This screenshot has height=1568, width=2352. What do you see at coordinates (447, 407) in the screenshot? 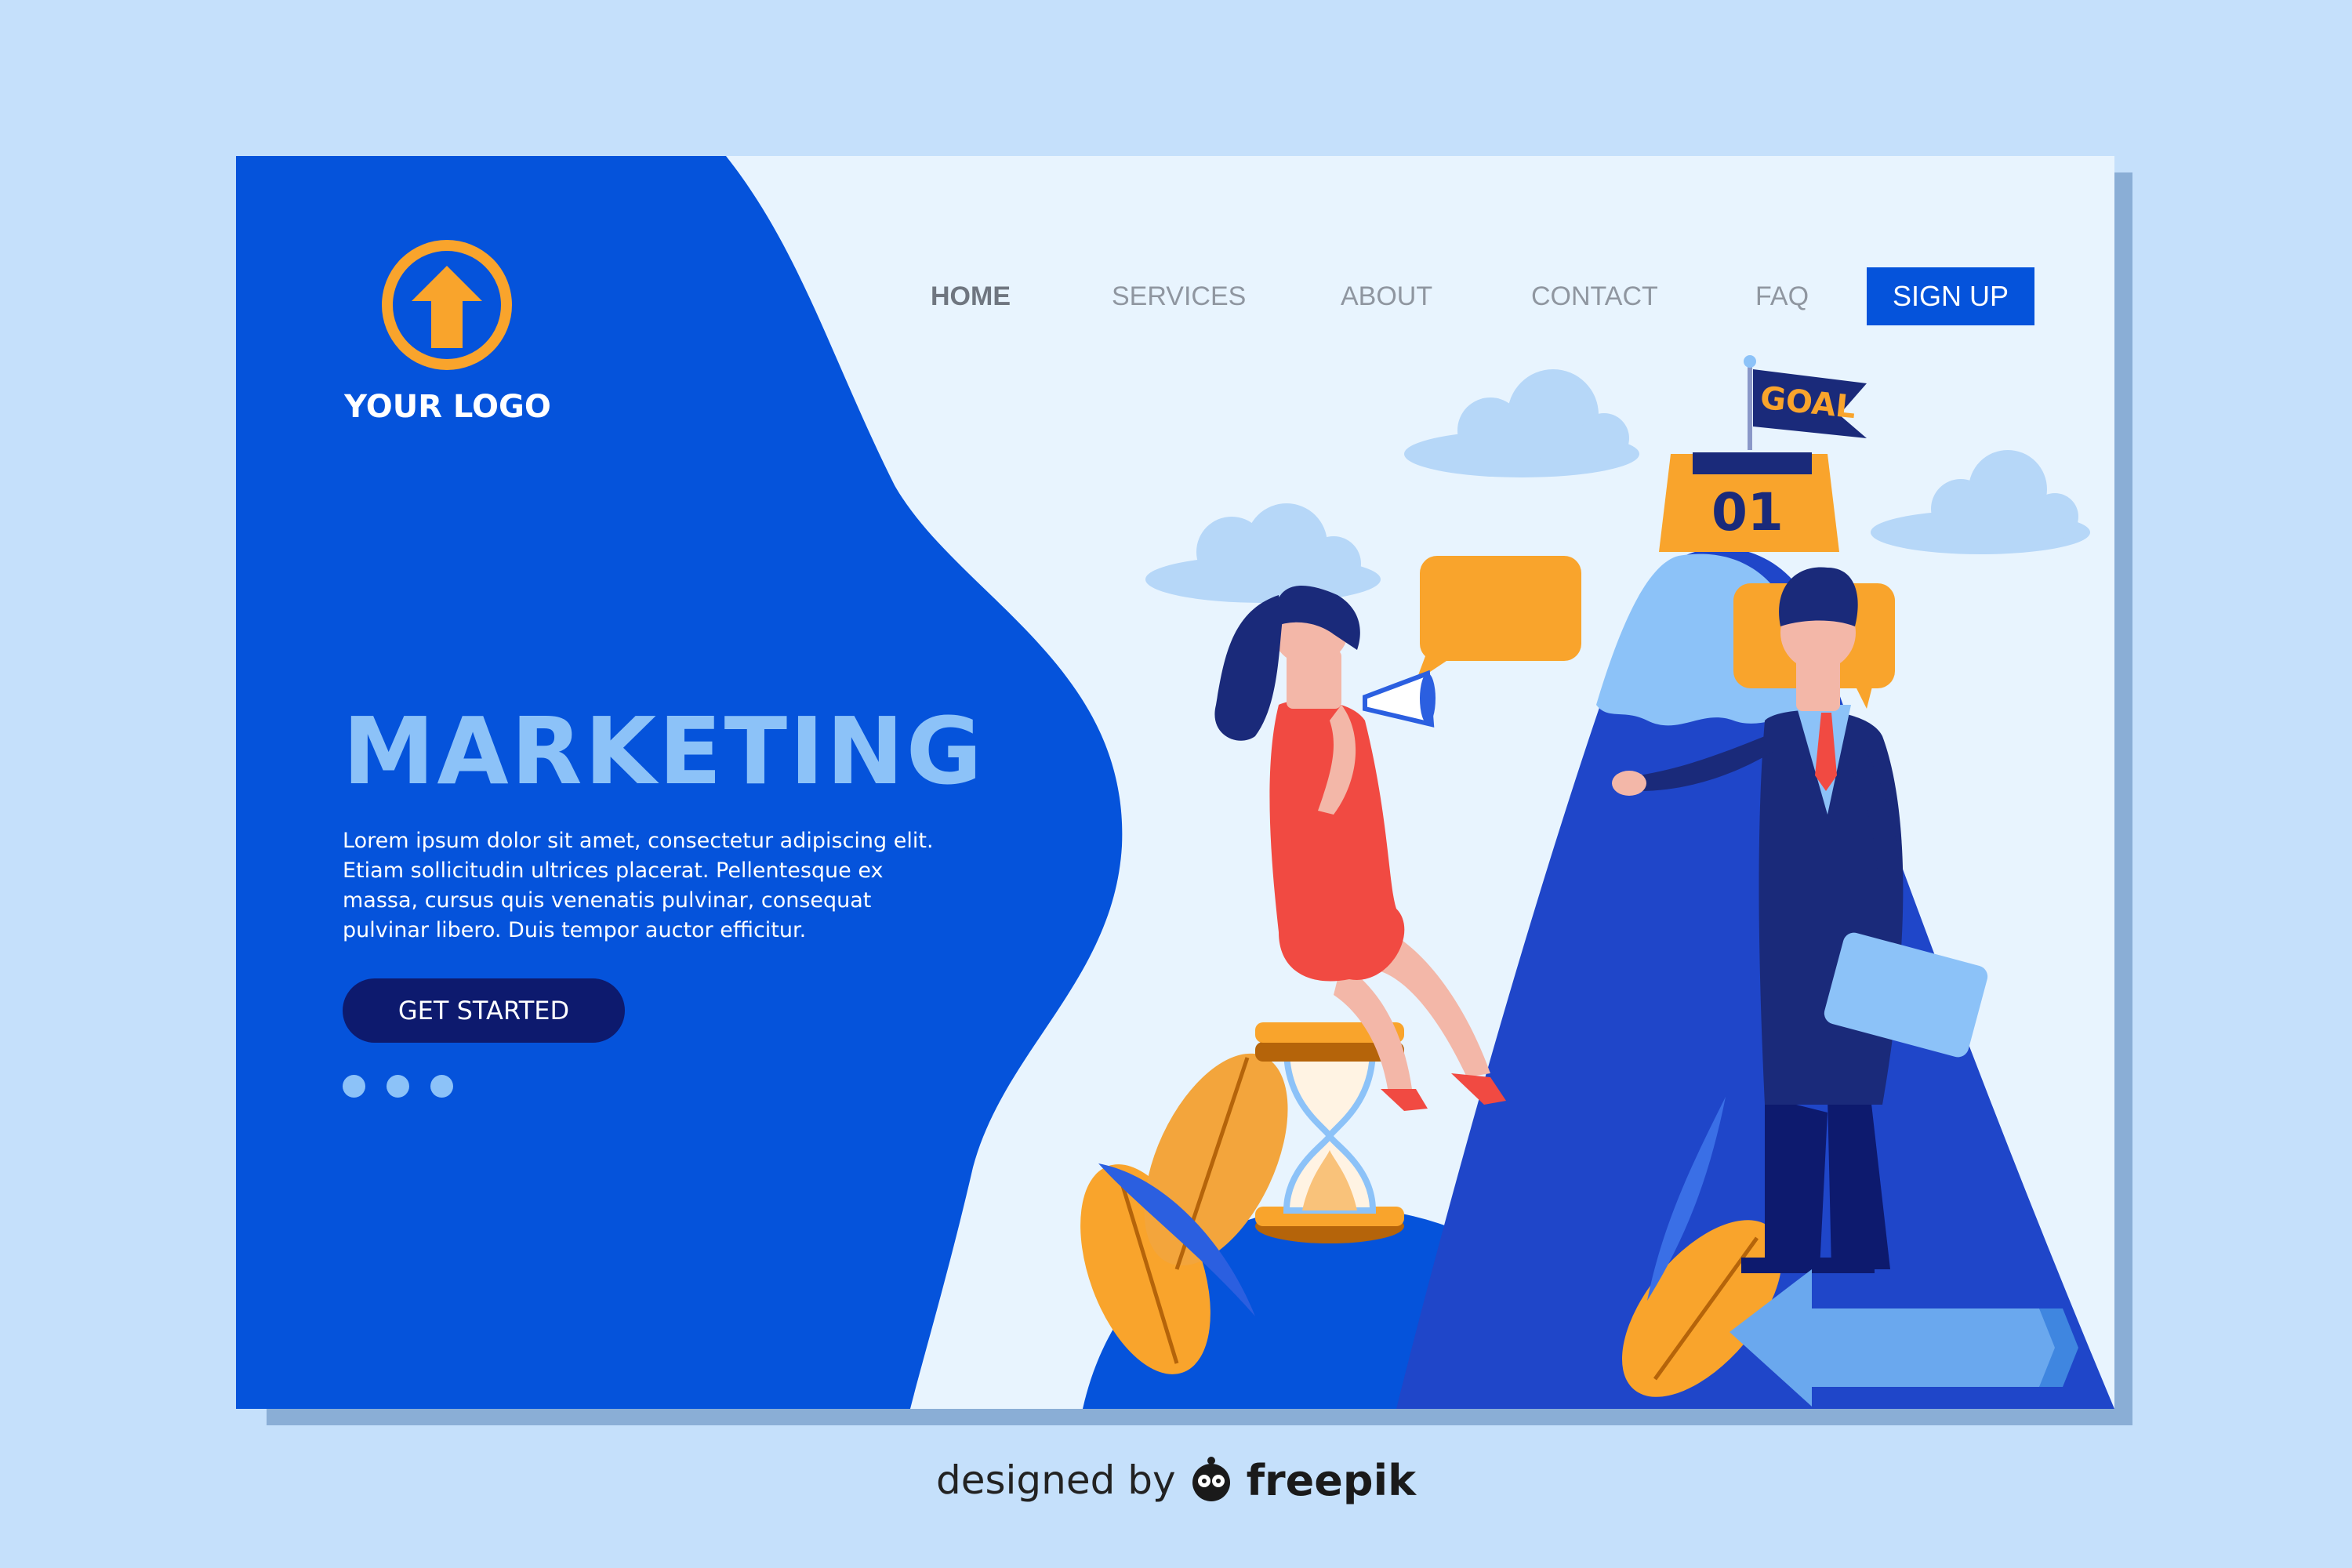
I see `logo-text: YOUR LOGO` at bounding box center [447, 407].